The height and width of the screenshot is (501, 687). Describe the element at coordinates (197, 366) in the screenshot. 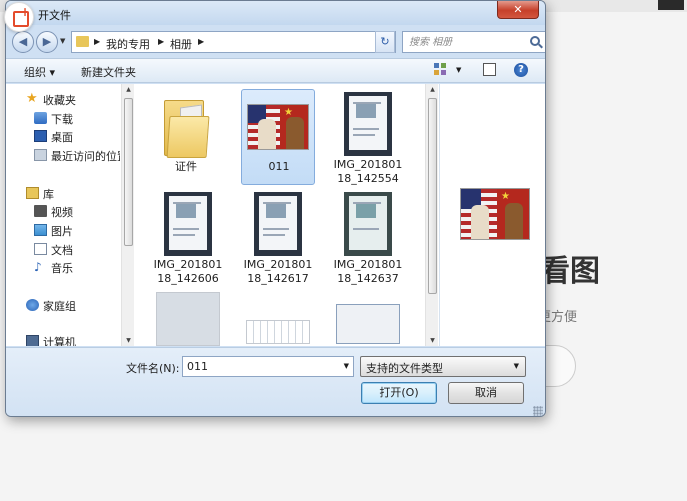

I see `filename-value: 011` at that location.